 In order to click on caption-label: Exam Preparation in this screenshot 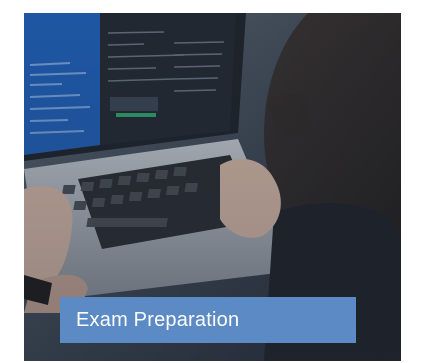, I will do `click(158, 319)`.